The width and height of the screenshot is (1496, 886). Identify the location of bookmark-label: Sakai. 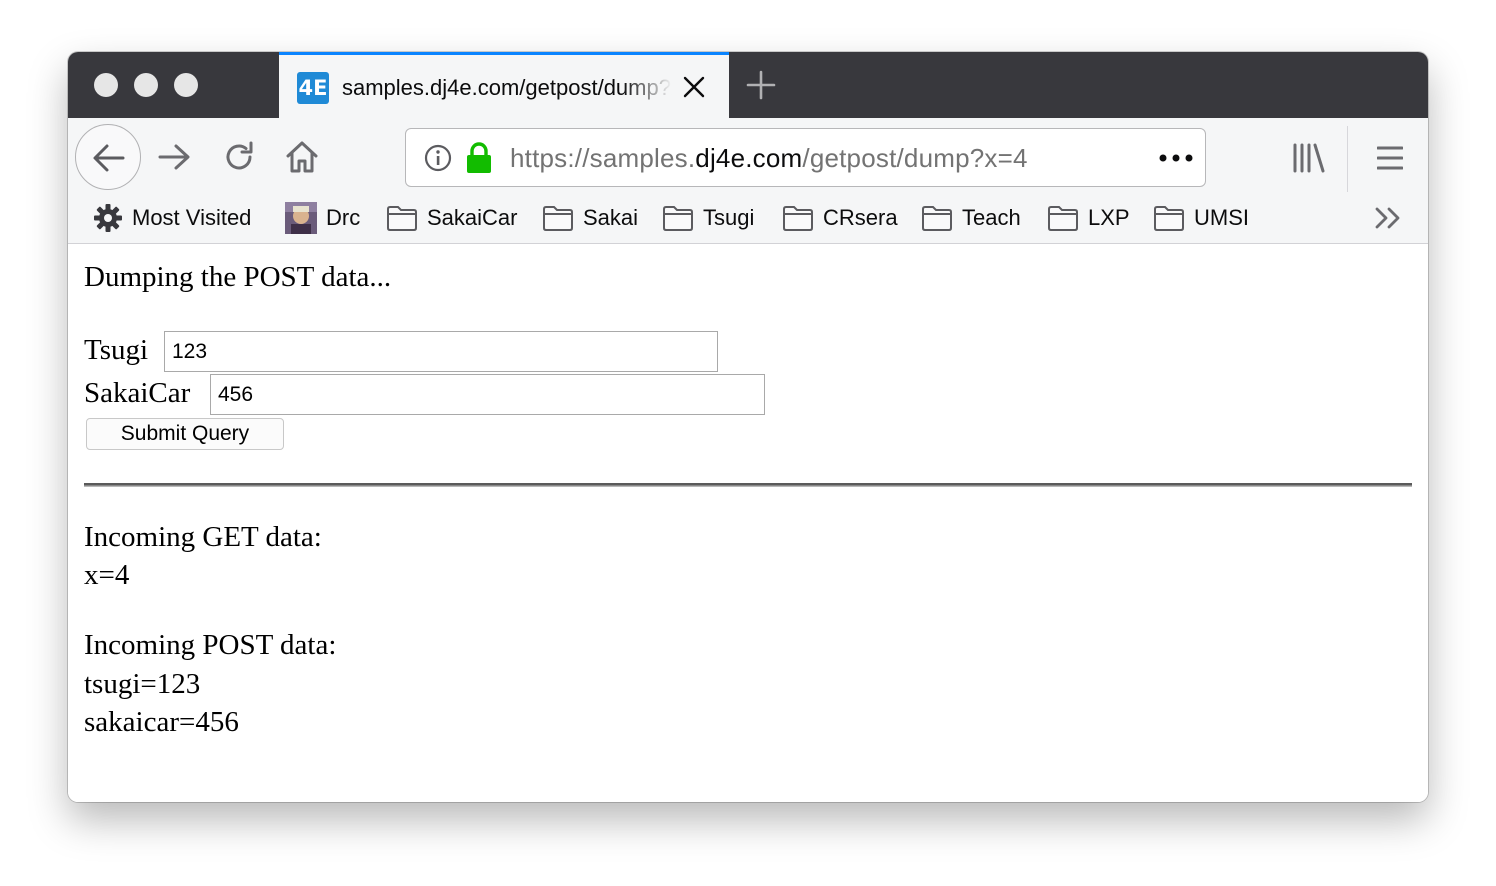
(611, 217).